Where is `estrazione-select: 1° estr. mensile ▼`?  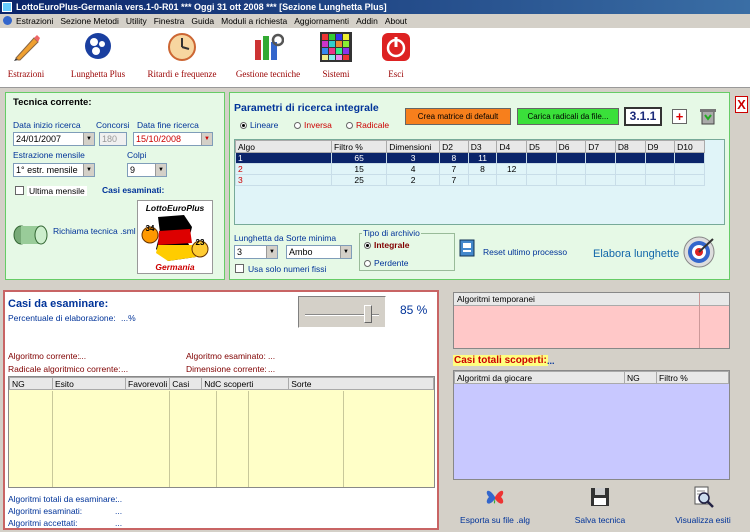
estrazione-select: 1° estr. mensile ▼ is located at coordinates (54, 170).